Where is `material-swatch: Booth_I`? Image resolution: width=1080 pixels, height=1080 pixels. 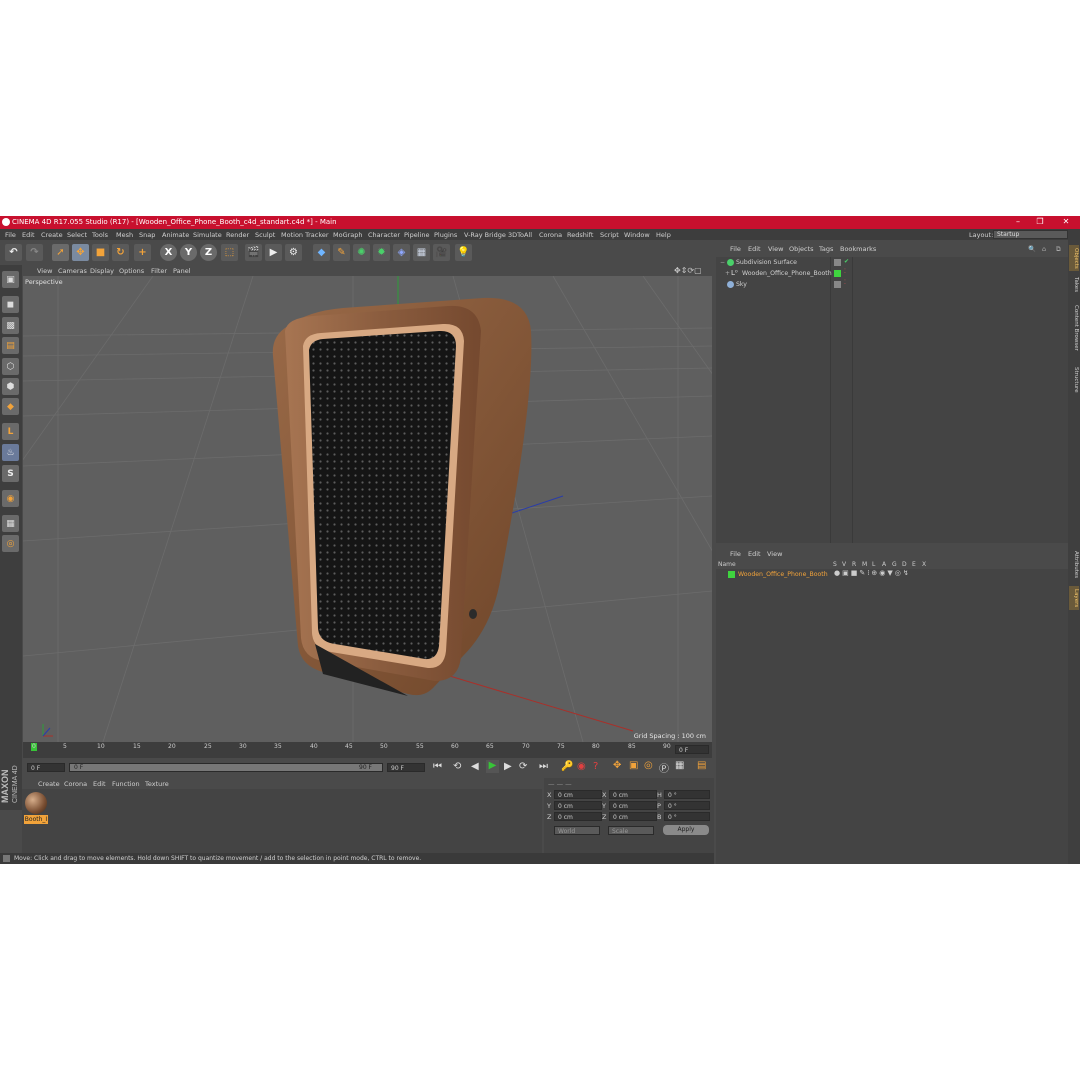
material-swatch: Booth_I is located at coordinates (36, 808).